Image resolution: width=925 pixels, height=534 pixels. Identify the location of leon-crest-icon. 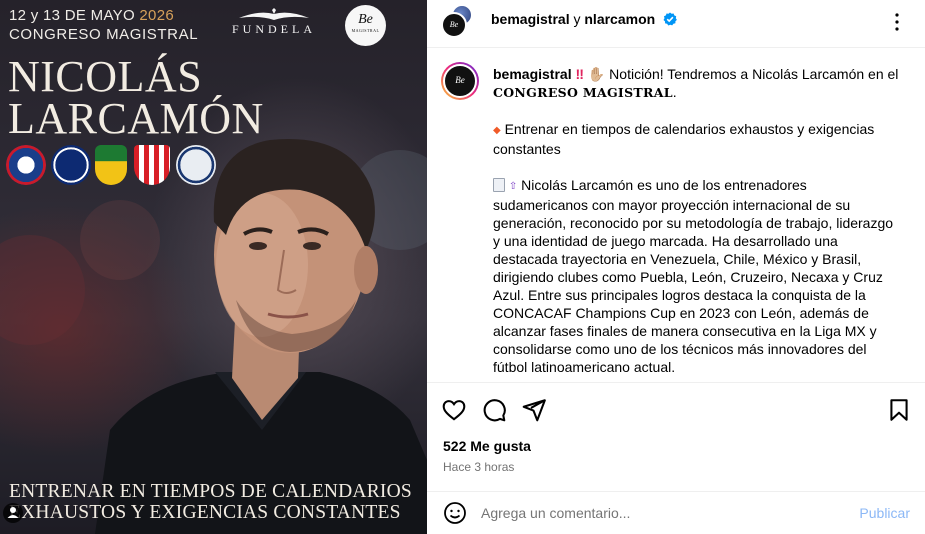
(111, 165).